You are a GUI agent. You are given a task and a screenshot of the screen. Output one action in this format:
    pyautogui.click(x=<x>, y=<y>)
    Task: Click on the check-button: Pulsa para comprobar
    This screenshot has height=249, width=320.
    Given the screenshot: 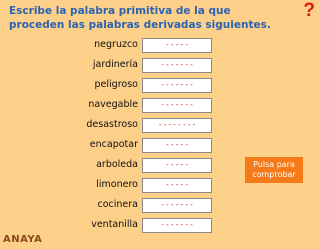 What is the action you would take?
    pyautogui.click(x=274, y=170)
    